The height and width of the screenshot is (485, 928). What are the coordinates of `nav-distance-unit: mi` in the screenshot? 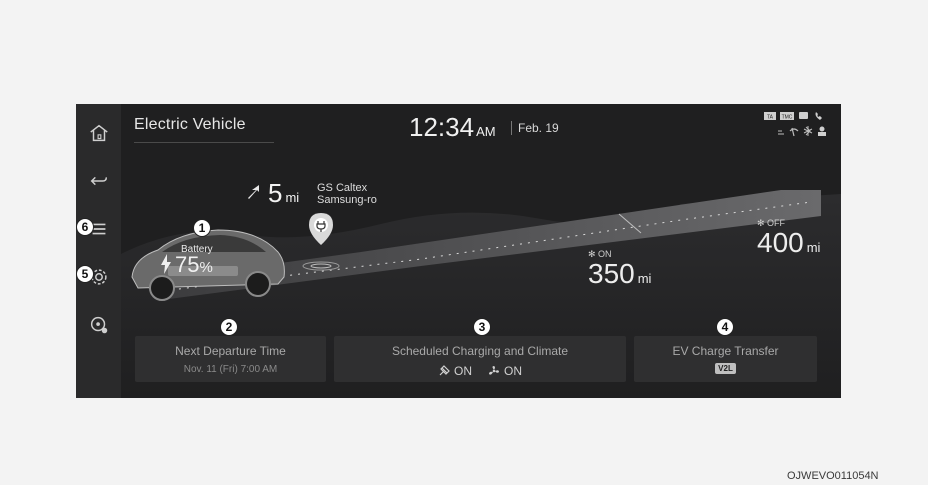 It's located at (292, 197).